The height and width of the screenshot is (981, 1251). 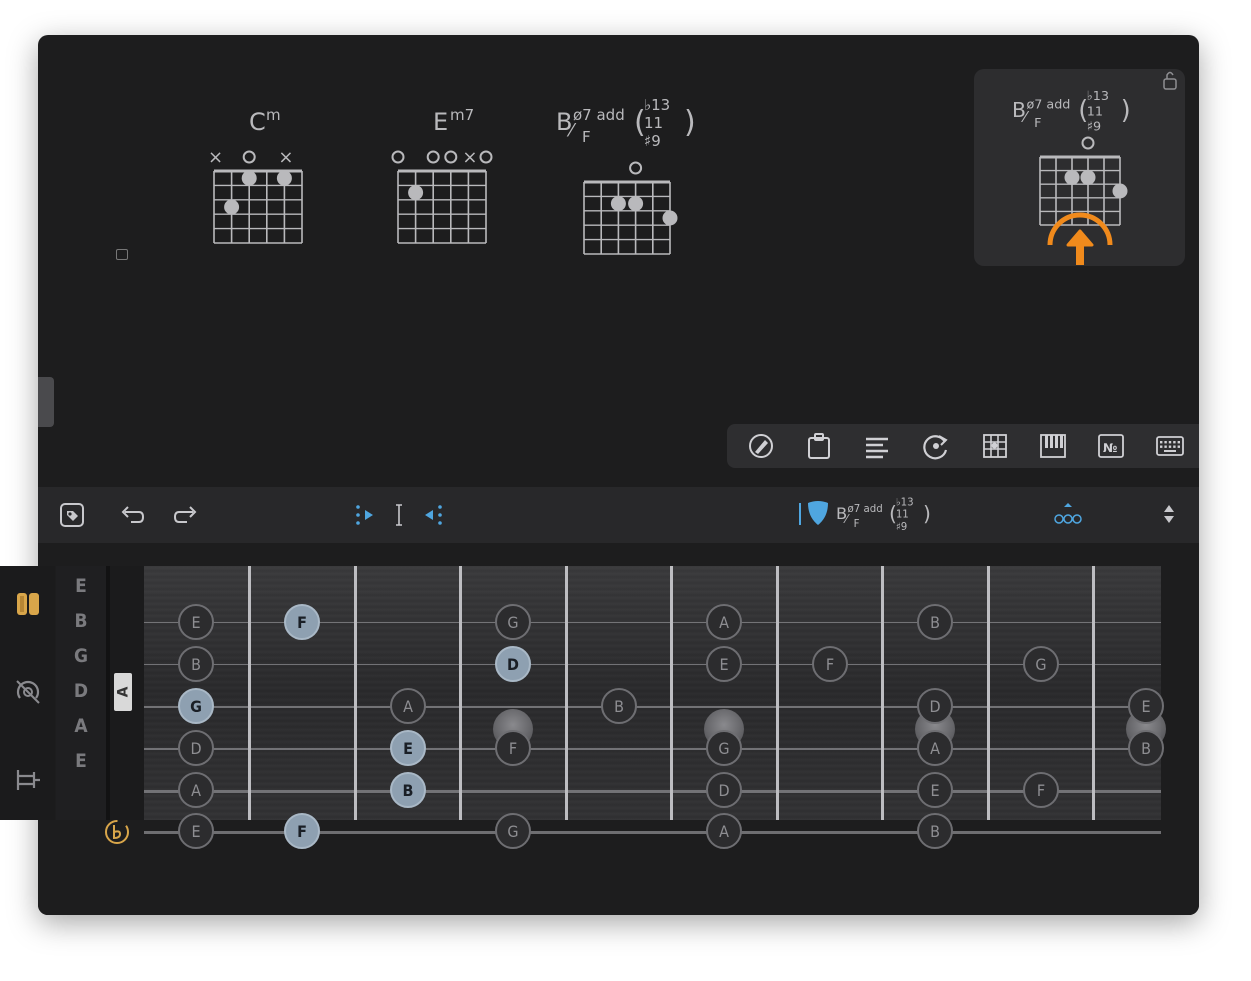 I want to click on toolbar-chord-name-extension: ♯9, so click(x=901, y=527).